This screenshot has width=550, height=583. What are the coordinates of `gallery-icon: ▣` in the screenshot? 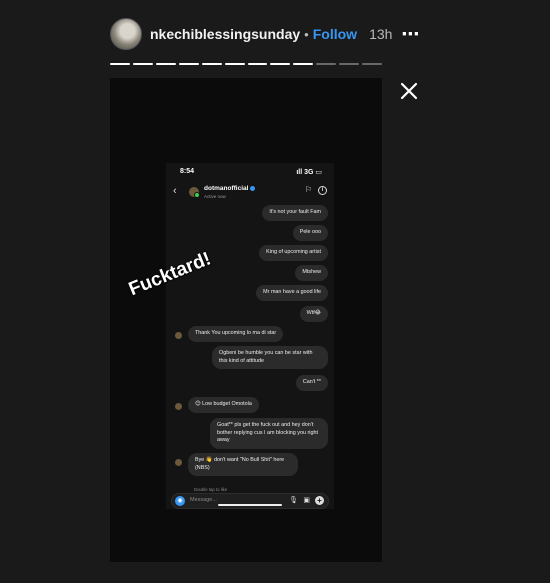 It's located at (306, 500).